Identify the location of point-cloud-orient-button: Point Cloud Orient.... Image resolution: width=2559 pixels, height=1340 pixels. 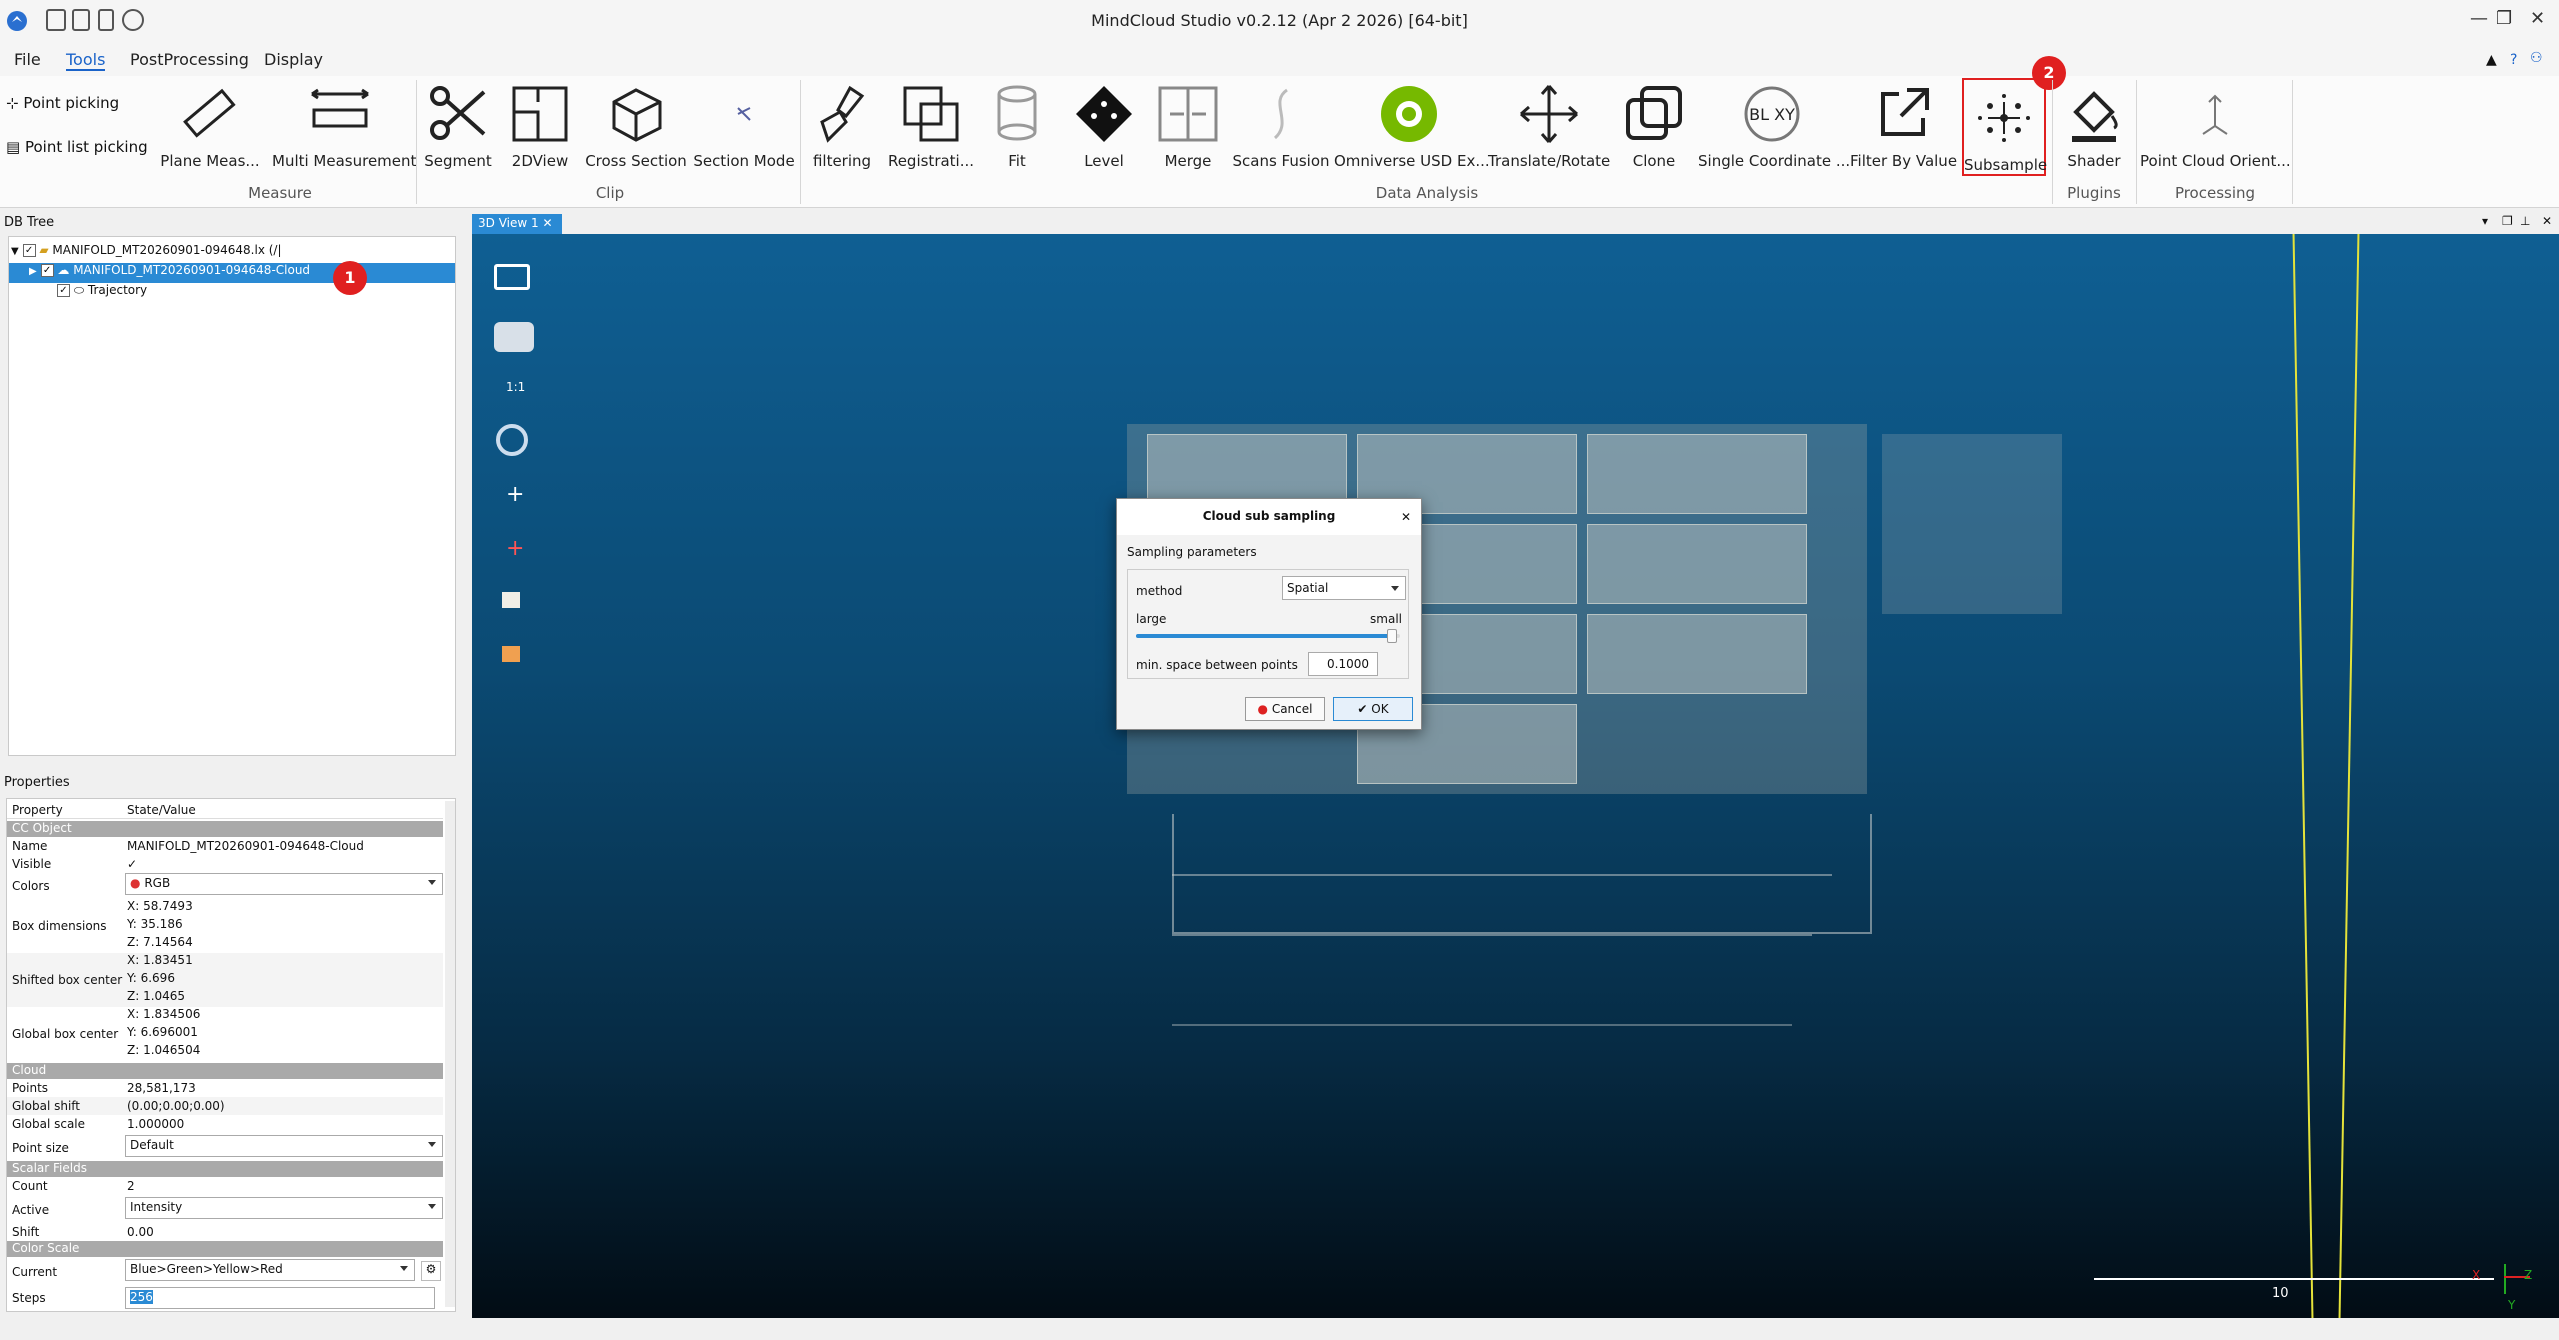
(2215, 126).